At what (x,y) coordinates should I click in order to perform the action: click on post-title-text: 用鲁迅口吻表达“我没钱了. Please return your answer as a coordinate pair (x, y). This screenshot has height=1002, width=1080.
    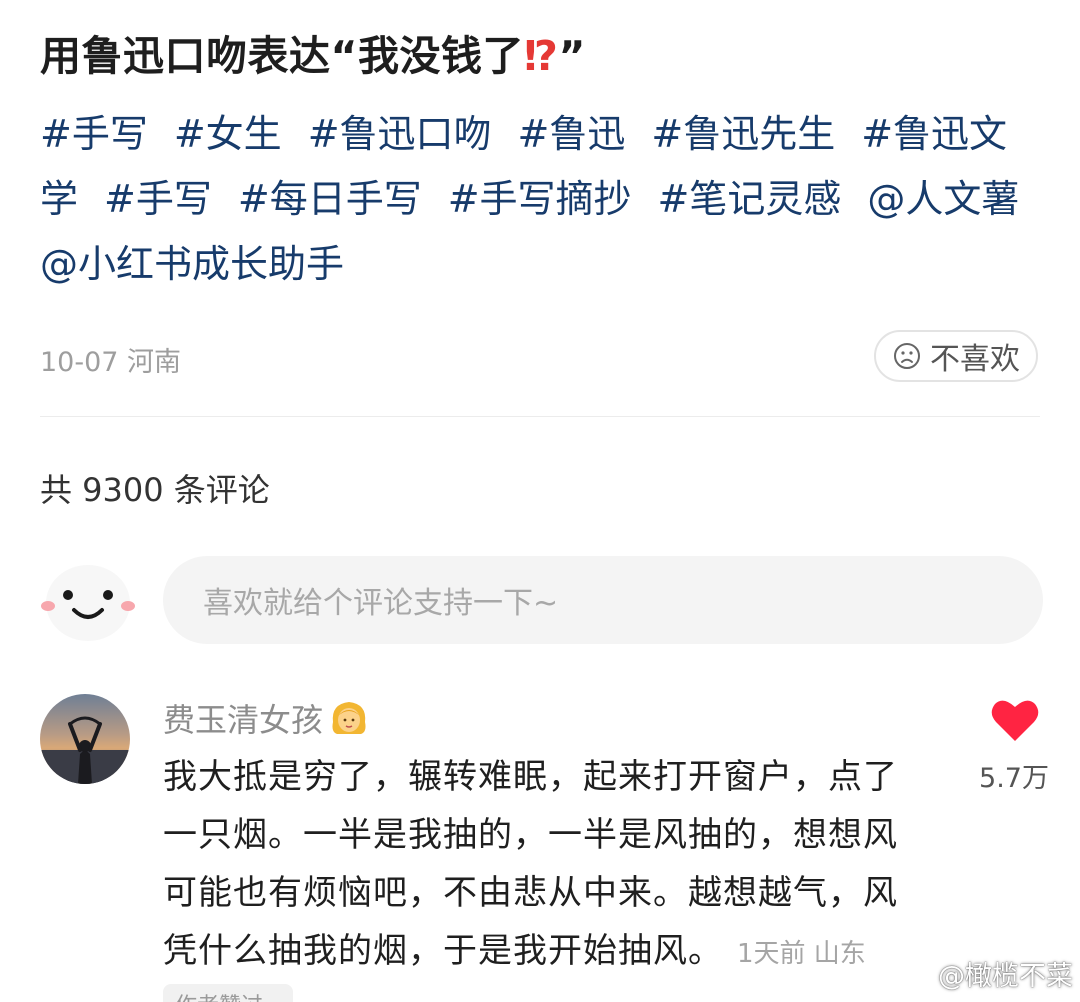
    Looking at the image, I should click on (282, 56).